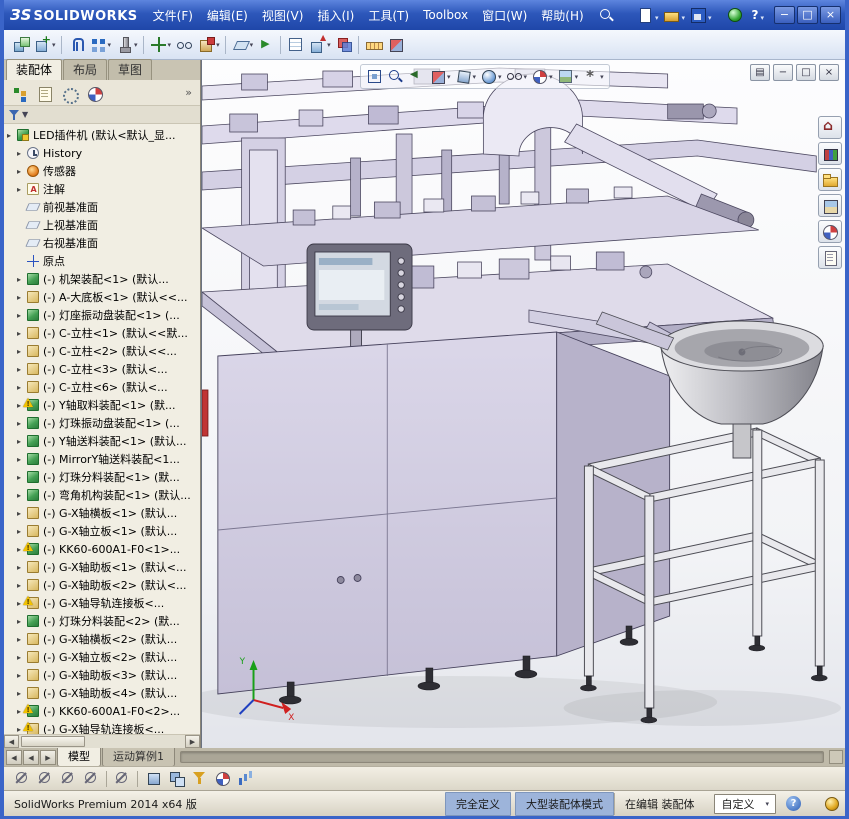 This screenshot has height=819, width=849. What do you see at coordinates (85, 69) in the screenshot?
I see `panel-tab: 布局` at bounding box center [85, 69].